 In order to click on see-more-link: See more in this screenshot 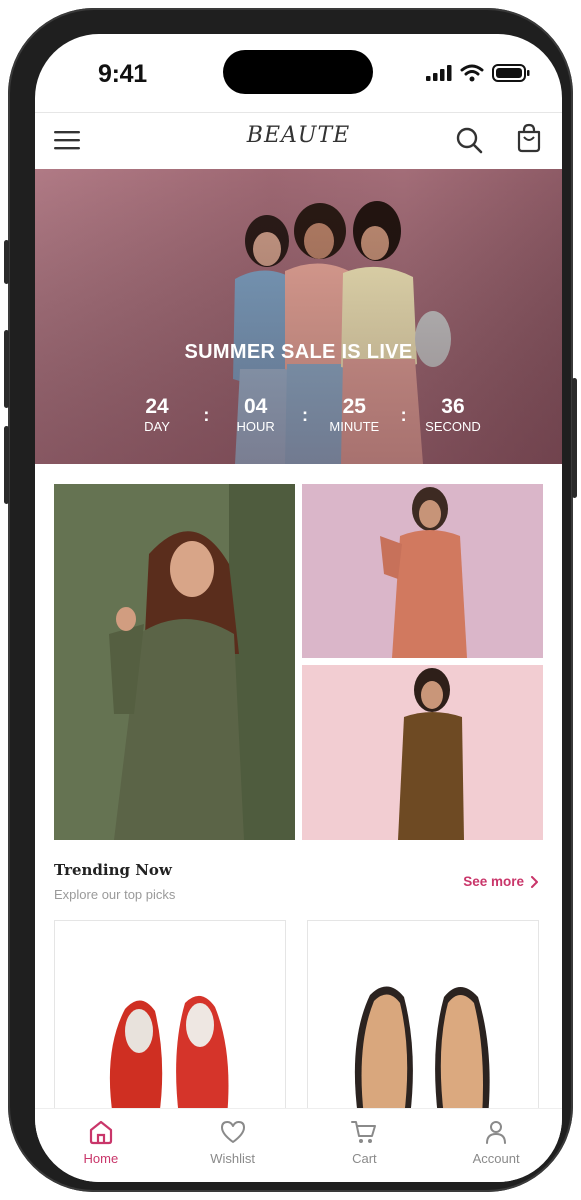, I will do `click(500, 881)`.